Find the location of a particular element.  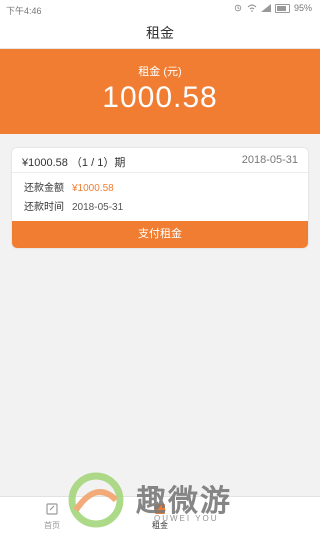

page-title: 租金 is located at coordinates (160, 33).